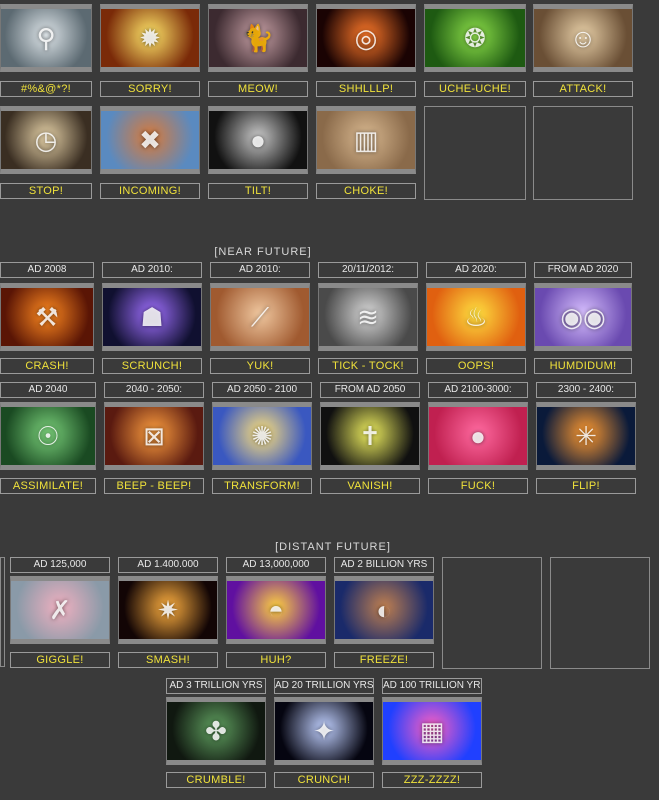 This screenshot has width=659, height=800. What do you see at coordinates (368, 366) in the screenshot?
I see `tile-label-13: TICK - TOCK!` at bounding box center [368, 366].